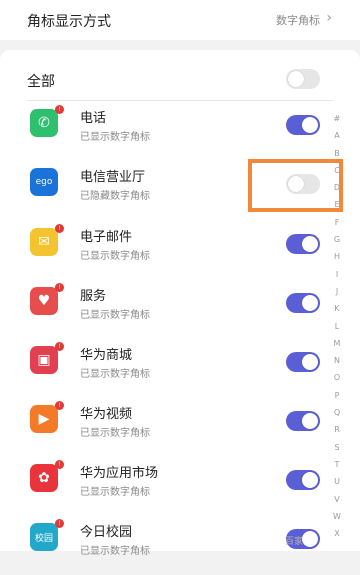  Describe the element at coordinates (336, 499) in the screenshot. I see `index-letter: V` at that location.